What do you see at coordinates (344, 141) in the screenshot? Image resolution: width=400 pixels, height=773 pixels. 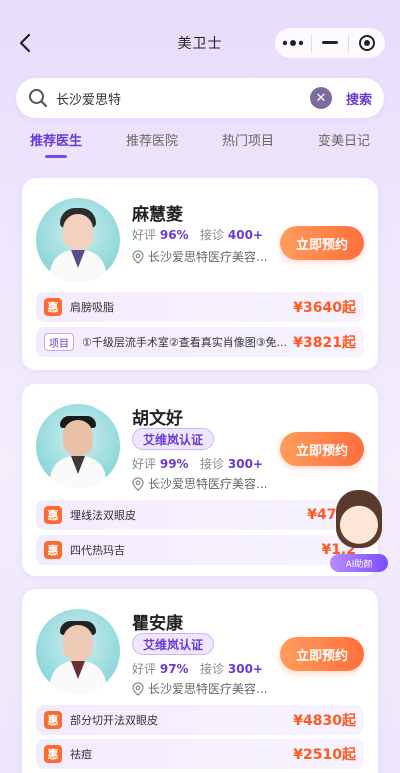 I see `tab-beauty-diary: 变美日记` at bounding box center [344, 141].